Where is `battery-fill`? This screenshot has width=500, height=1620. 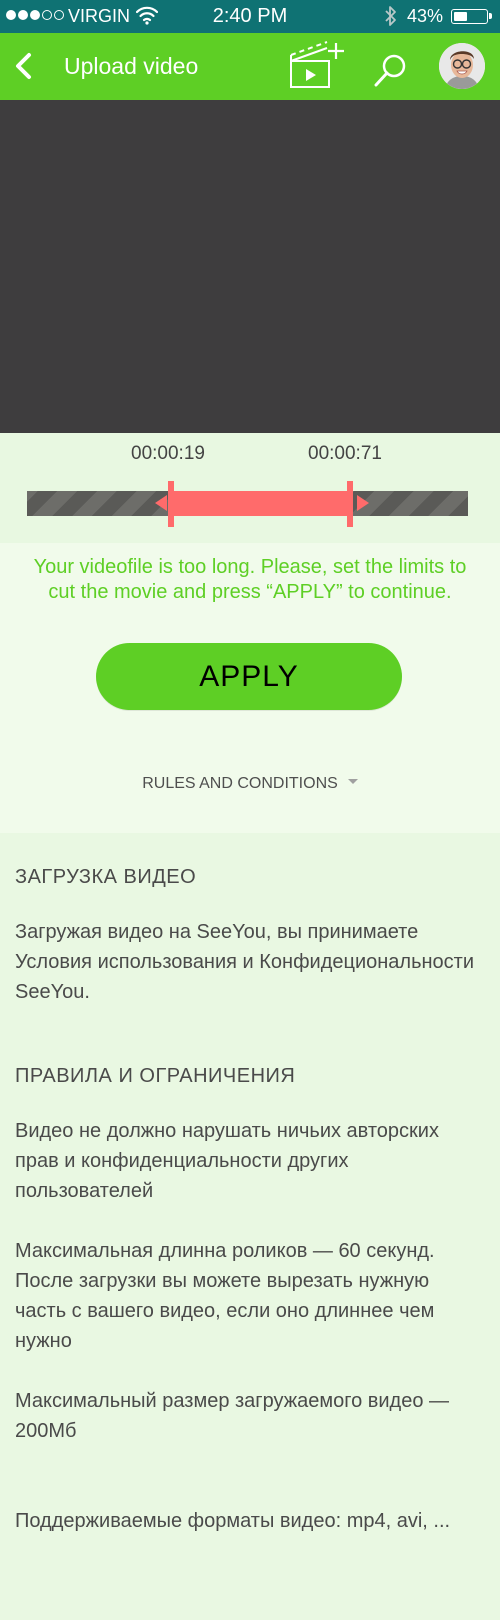
battery-fill is located at coordinates (460, 16).